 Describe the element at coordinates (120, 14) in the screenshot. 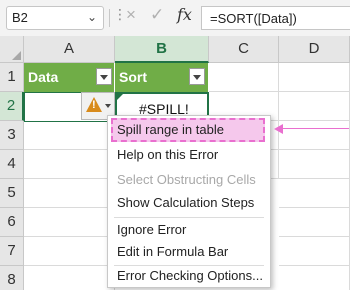

I see `drag-handle-icon: ⋮` at that location.